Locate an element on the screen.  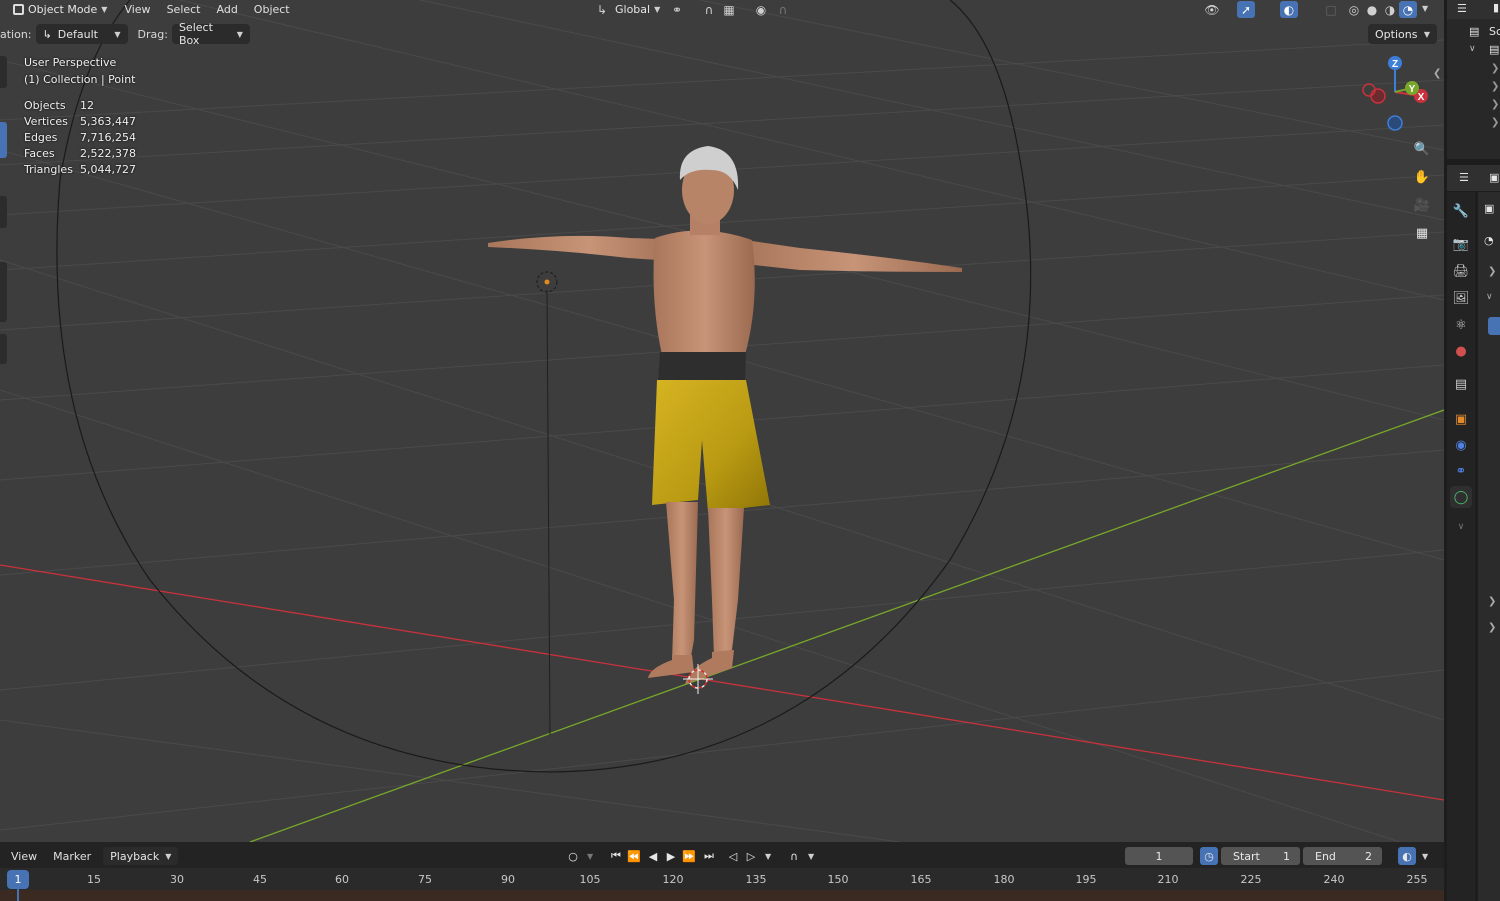
snap-magnet-icon: ∩ is located at coordinates (794, 856).